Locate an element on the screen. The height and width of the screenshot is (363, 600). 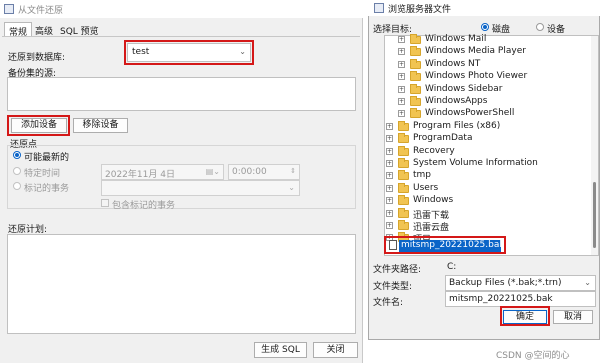
close-button: 关闭 is located at coordinates (335, 350).